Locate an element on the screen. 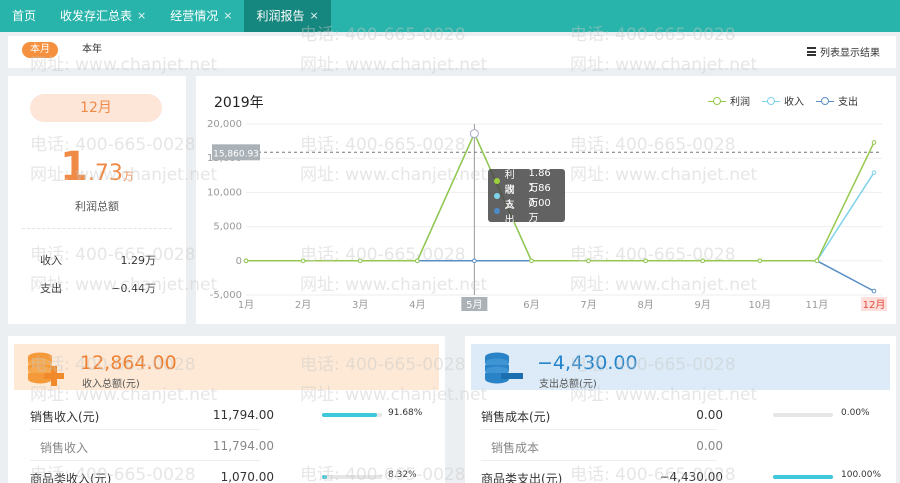 Image resolution: width=900 pixels, height=483 pixels. income-total-banner: 12,864.00 收入总额(元) is located at coordinates (226, 367).